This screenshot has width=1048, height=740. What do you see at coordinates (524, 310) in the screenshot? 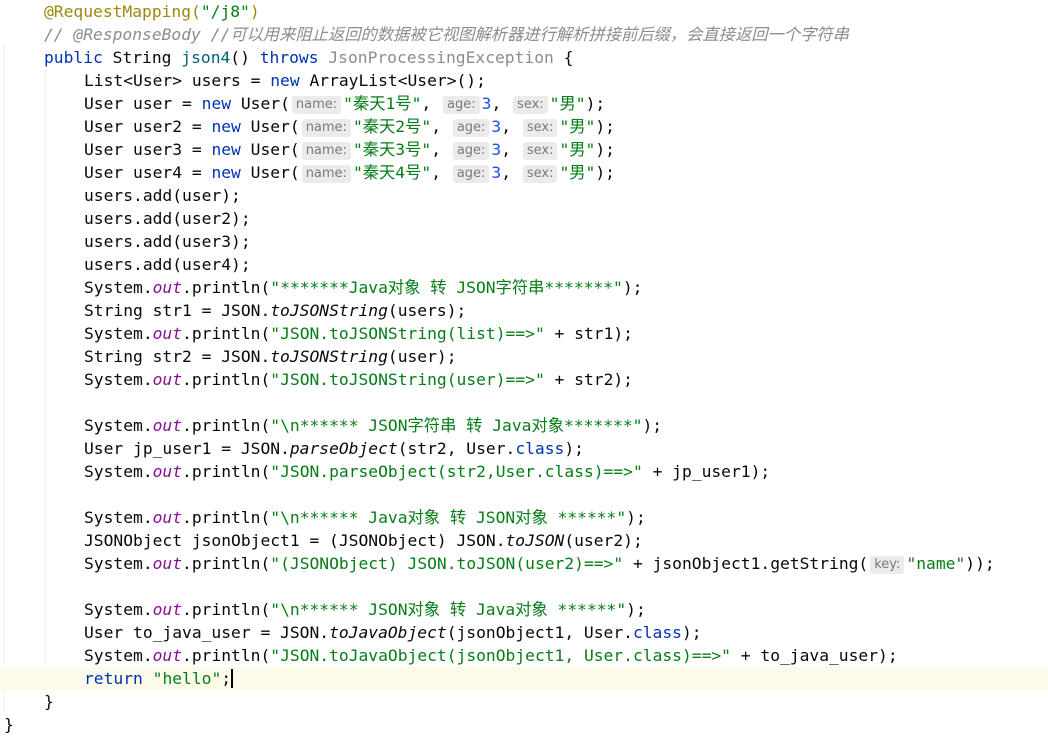
I see `code-line: String str1 = JSON.toJSONString(users);` at bounding box center [524, 310].